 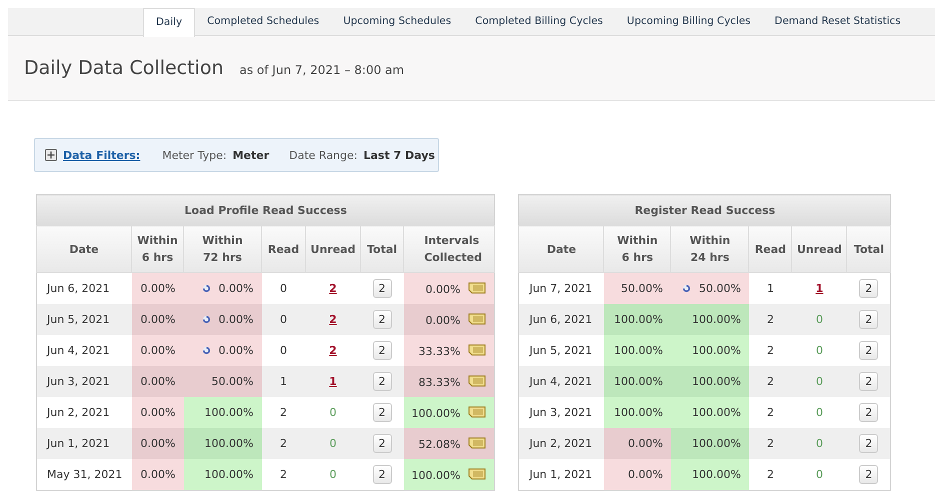 I want to click on date-cell: Jun 5, 2021, so click(x=84, y=319).